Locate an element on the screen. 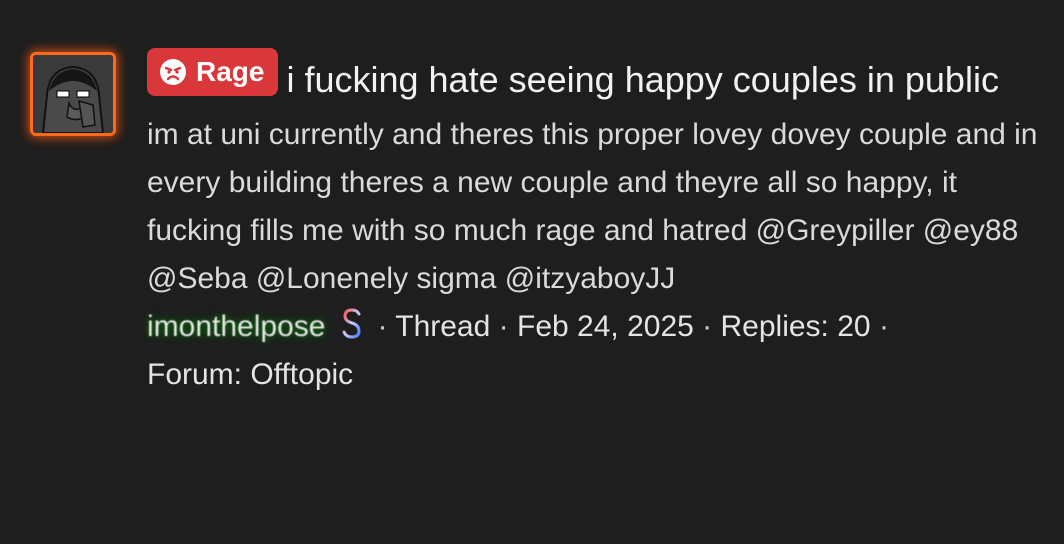  thread-forum-link: Forum: Offtopic is located at coordinates (250, 374).